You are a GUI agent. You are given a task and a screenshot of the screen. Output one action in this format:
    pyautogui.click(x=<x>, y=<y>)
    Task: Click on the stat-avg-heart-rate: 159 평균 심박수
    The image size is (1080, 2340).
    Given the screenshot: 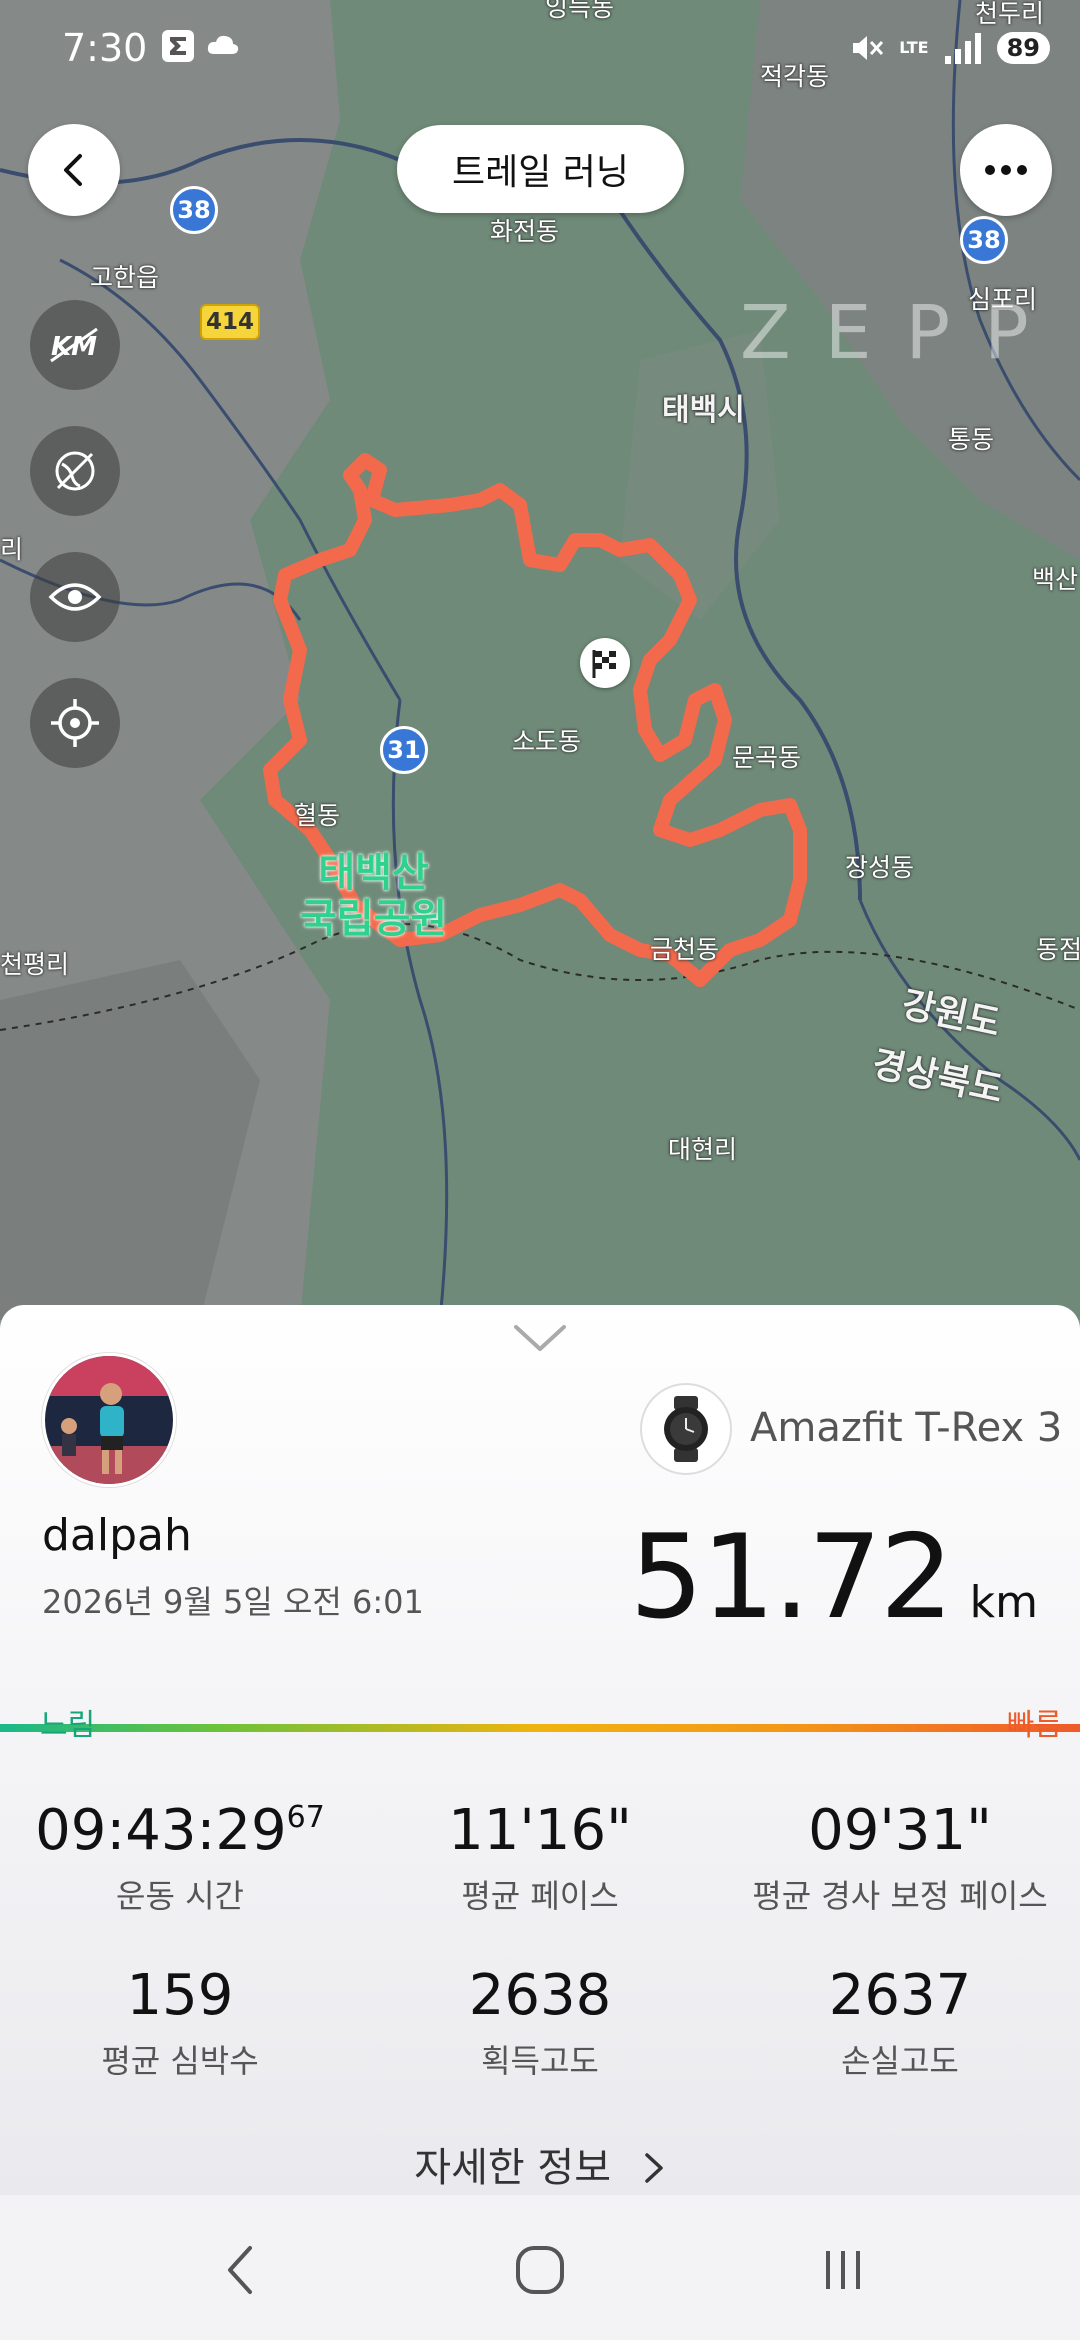 What is the action you would take?
    pyautogui.click(x=180, y=2022)
    